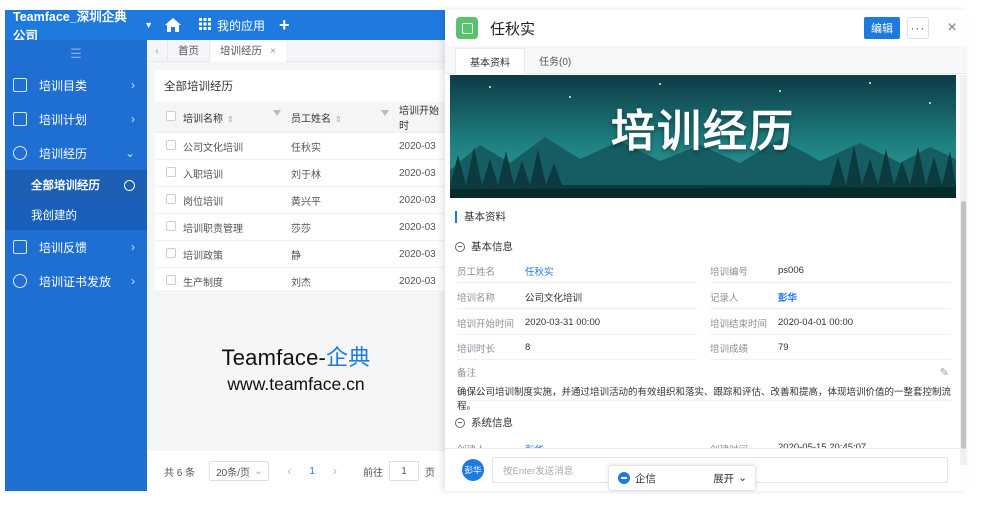  Describe the element at coordinates (248, 50) in the screenshot. I see `tab-training-experience: 培训经历 ×` at that location.